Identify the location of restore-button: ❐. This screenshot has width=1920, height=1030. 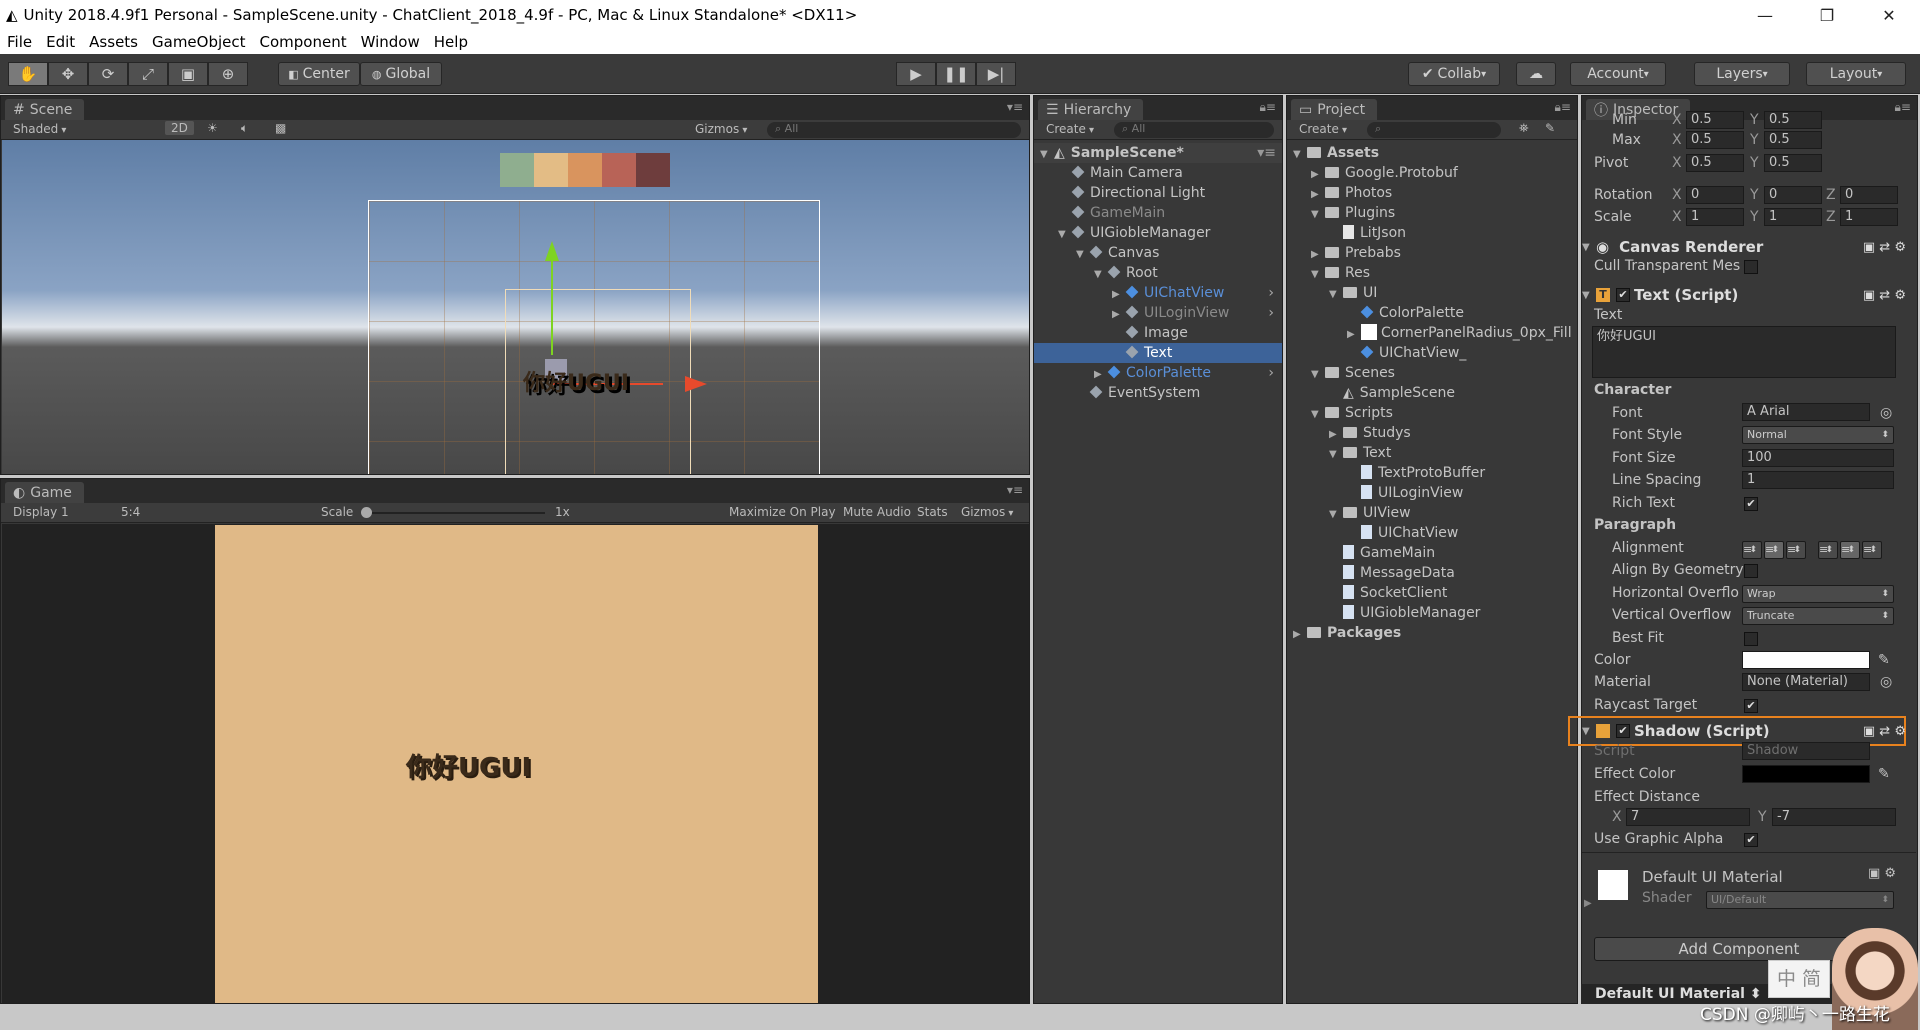
(1827, 15).